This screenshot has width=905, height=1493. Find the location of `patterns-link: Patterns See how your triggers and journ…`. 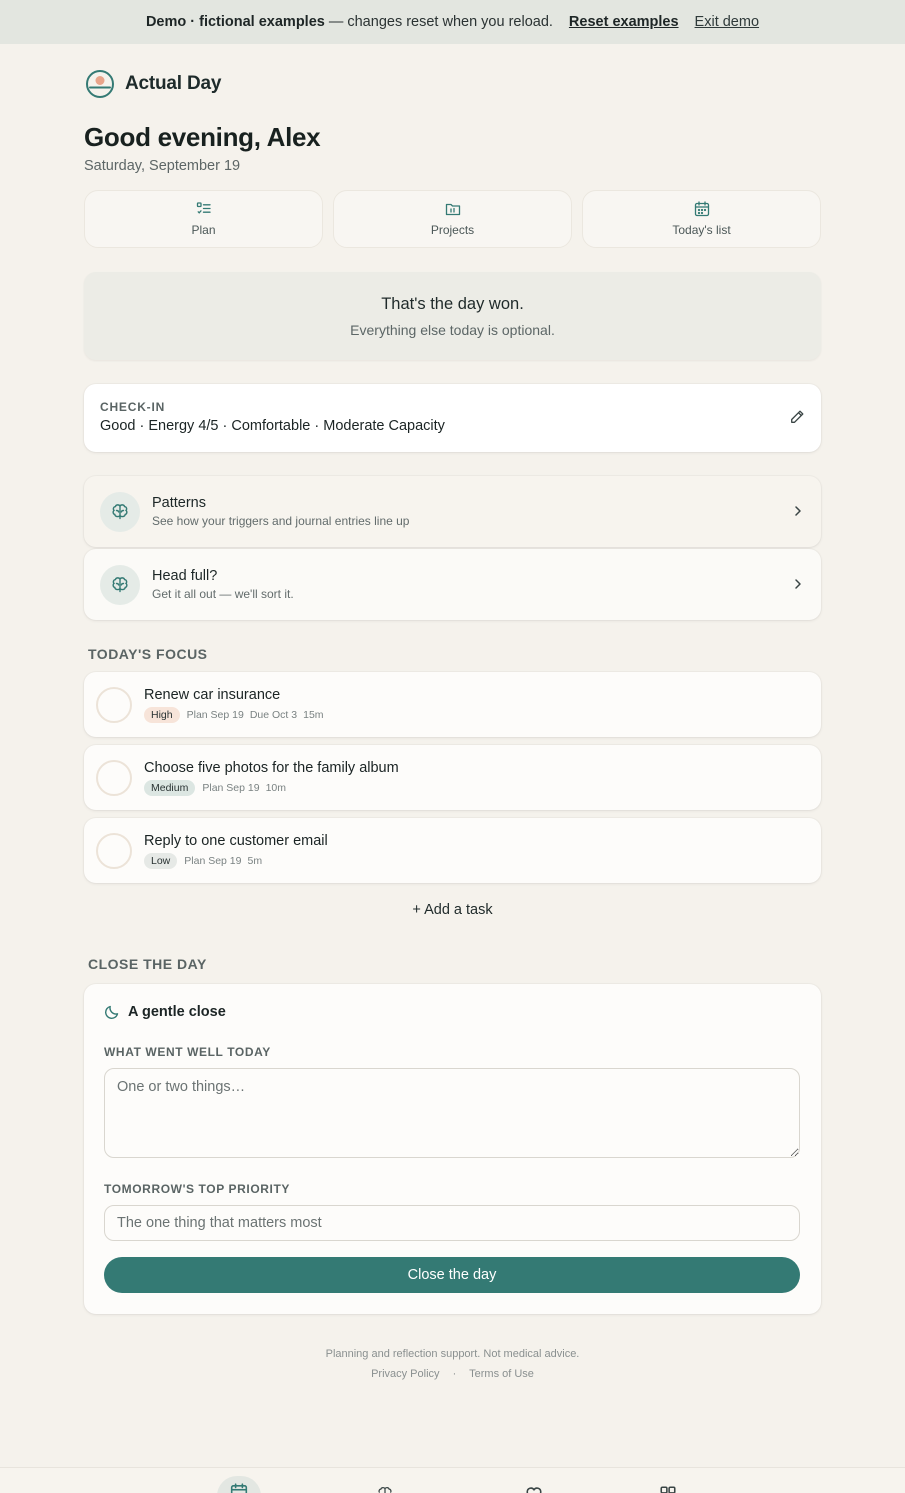

patterns-link: Patterns See how your triggers and journ… is located at coordinates (452, 511).